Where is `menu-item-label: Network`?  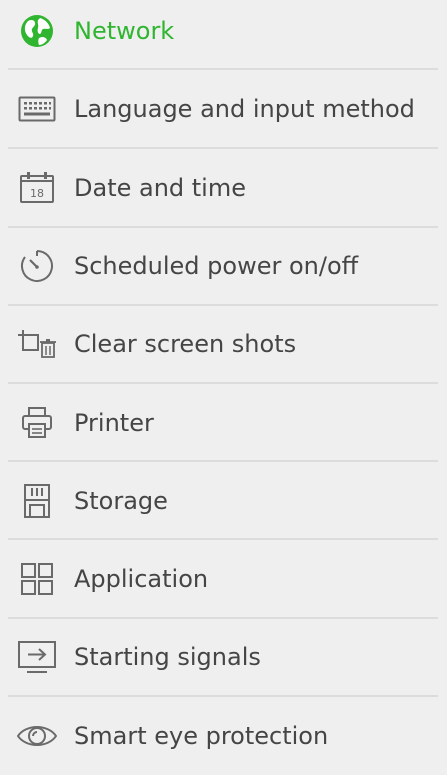
menu-item-label: Network is located at coordinates (124, 31).